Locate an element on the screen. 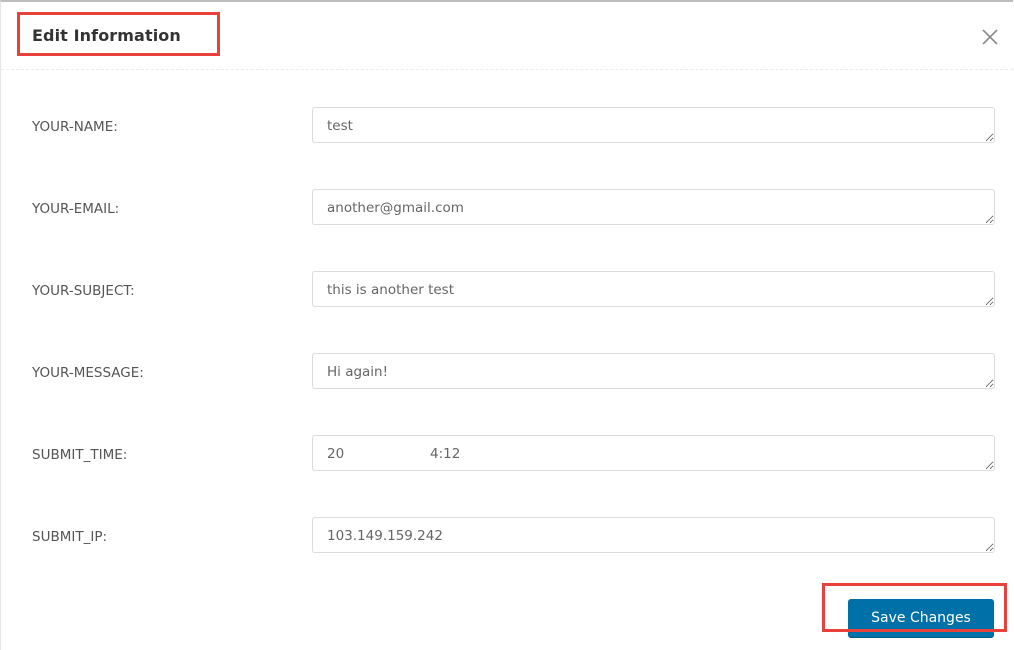  title-highlight-box is located at coordinates (118, 34).